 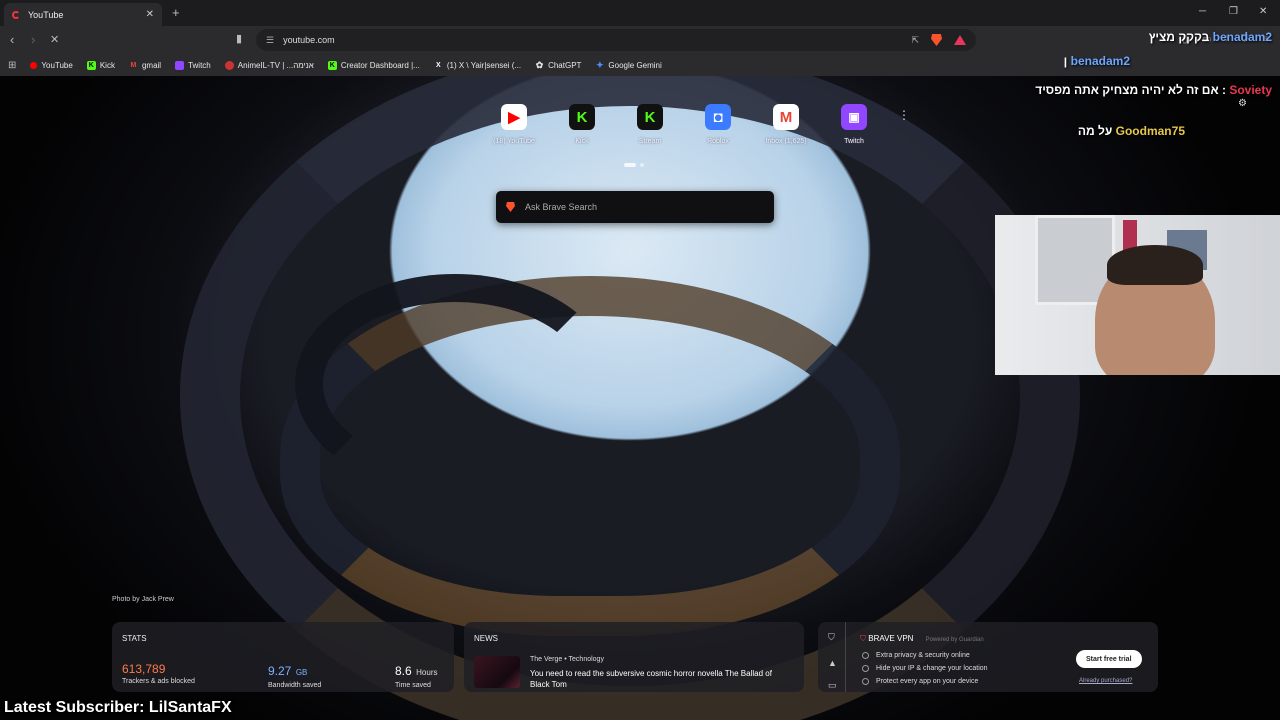 What do you see at coordinates (832, 663) in the screenshot?
I see `rewards-widget-icon: ▲` at bounding box center [832, 663].